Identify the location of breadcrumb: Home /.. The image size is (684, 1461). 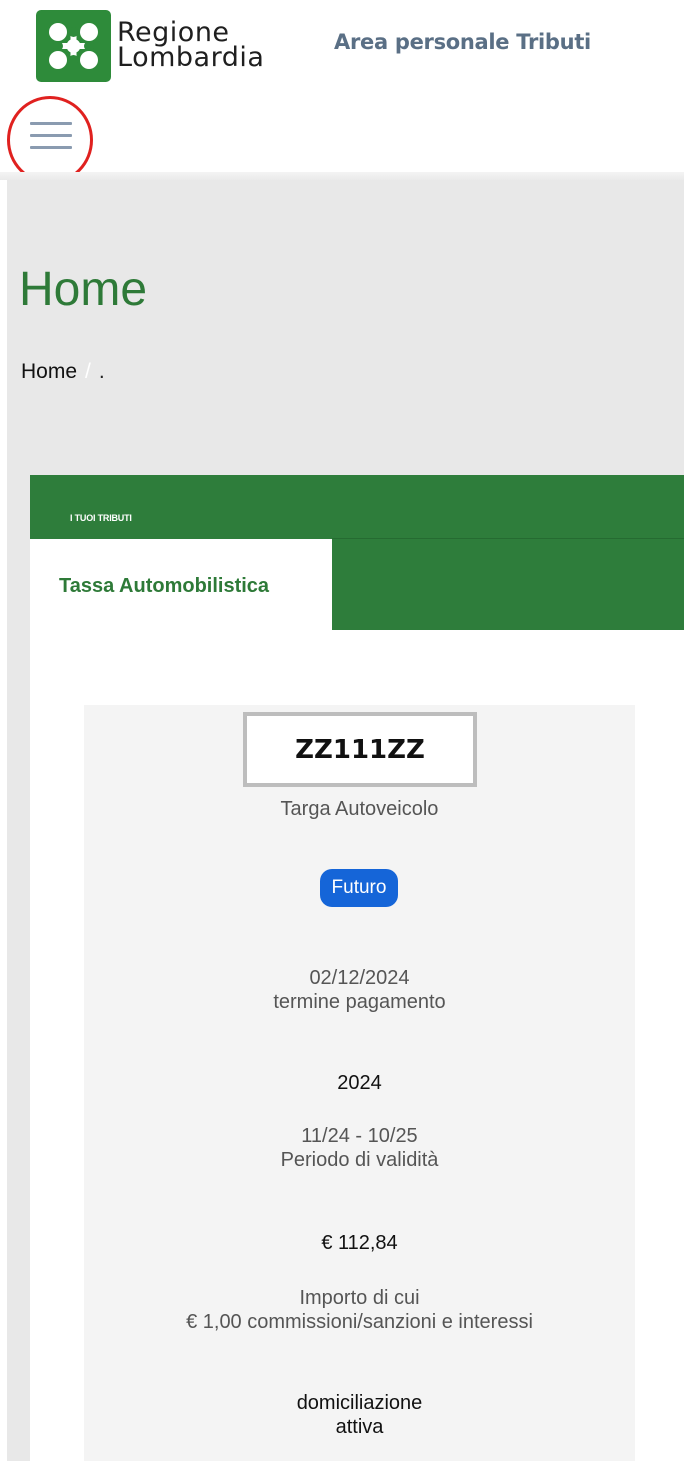
(63, 372).